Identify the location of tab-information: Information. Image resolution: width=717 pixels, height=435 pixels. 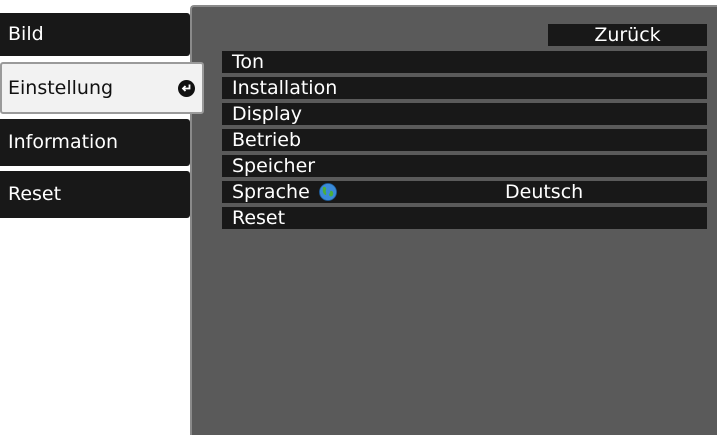
(95, 142).